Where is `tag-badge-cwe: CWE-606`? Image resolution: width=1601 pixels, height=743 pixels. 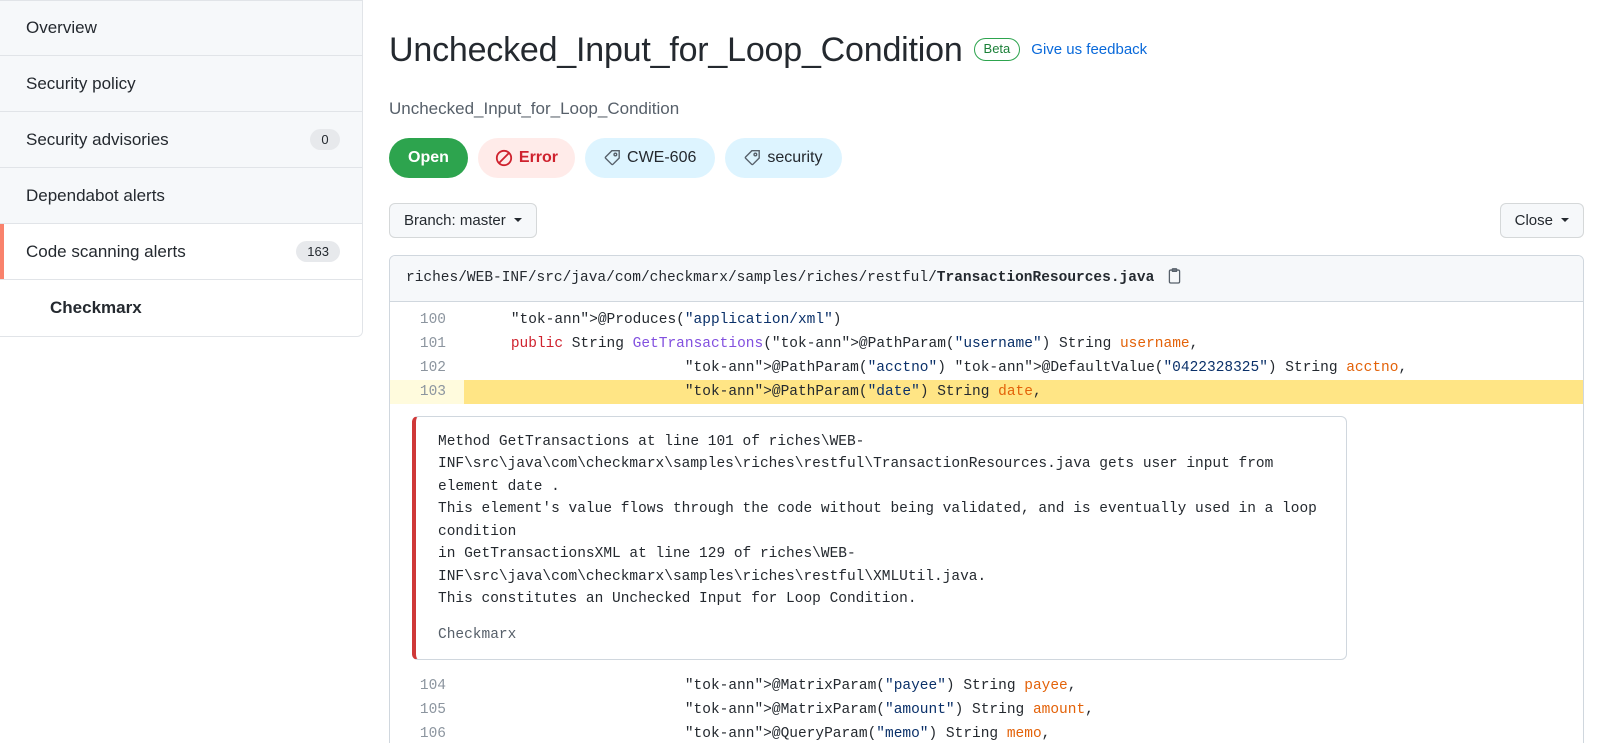 tag-badge-cwe: CWE-606 is located at coordinates (650, 157).